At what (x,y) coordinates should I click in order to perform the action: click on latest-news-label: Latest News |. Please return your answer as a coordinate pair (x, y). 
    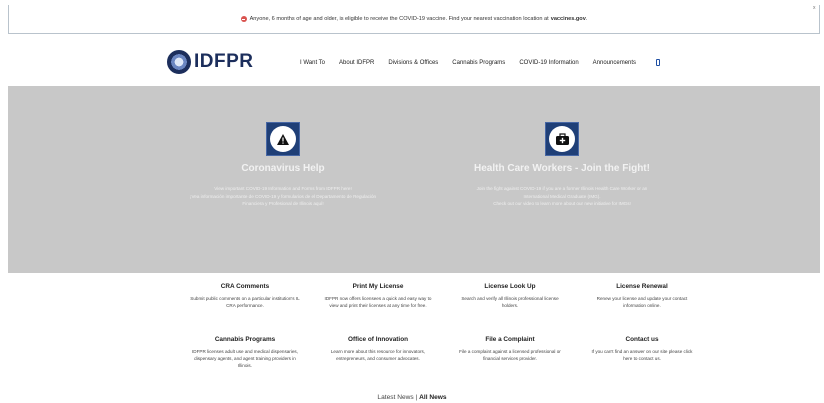
    Looking at the image, I should click on (398, 397).